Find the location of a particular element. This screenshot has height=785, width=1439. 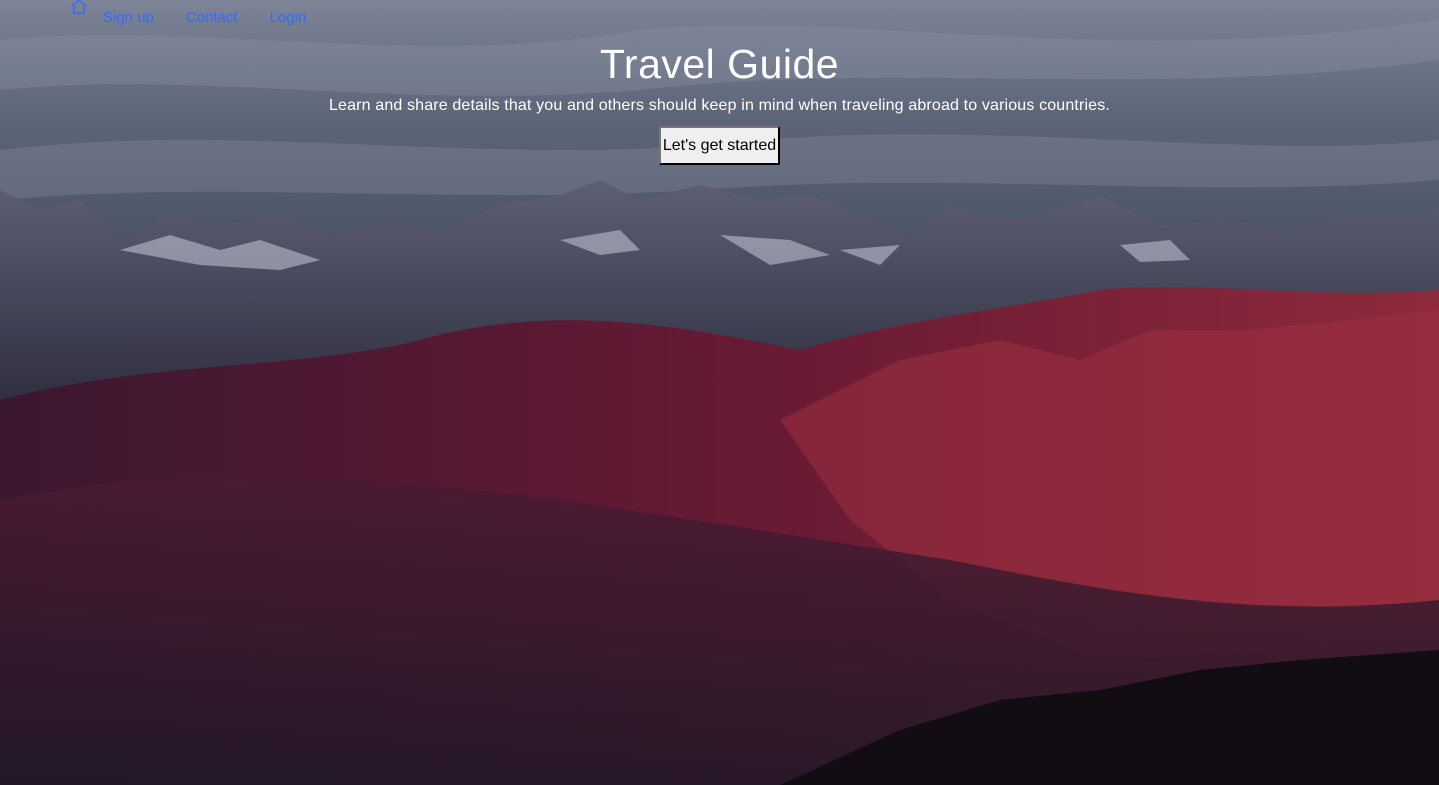

home-link is located at coordinates (79, 8).